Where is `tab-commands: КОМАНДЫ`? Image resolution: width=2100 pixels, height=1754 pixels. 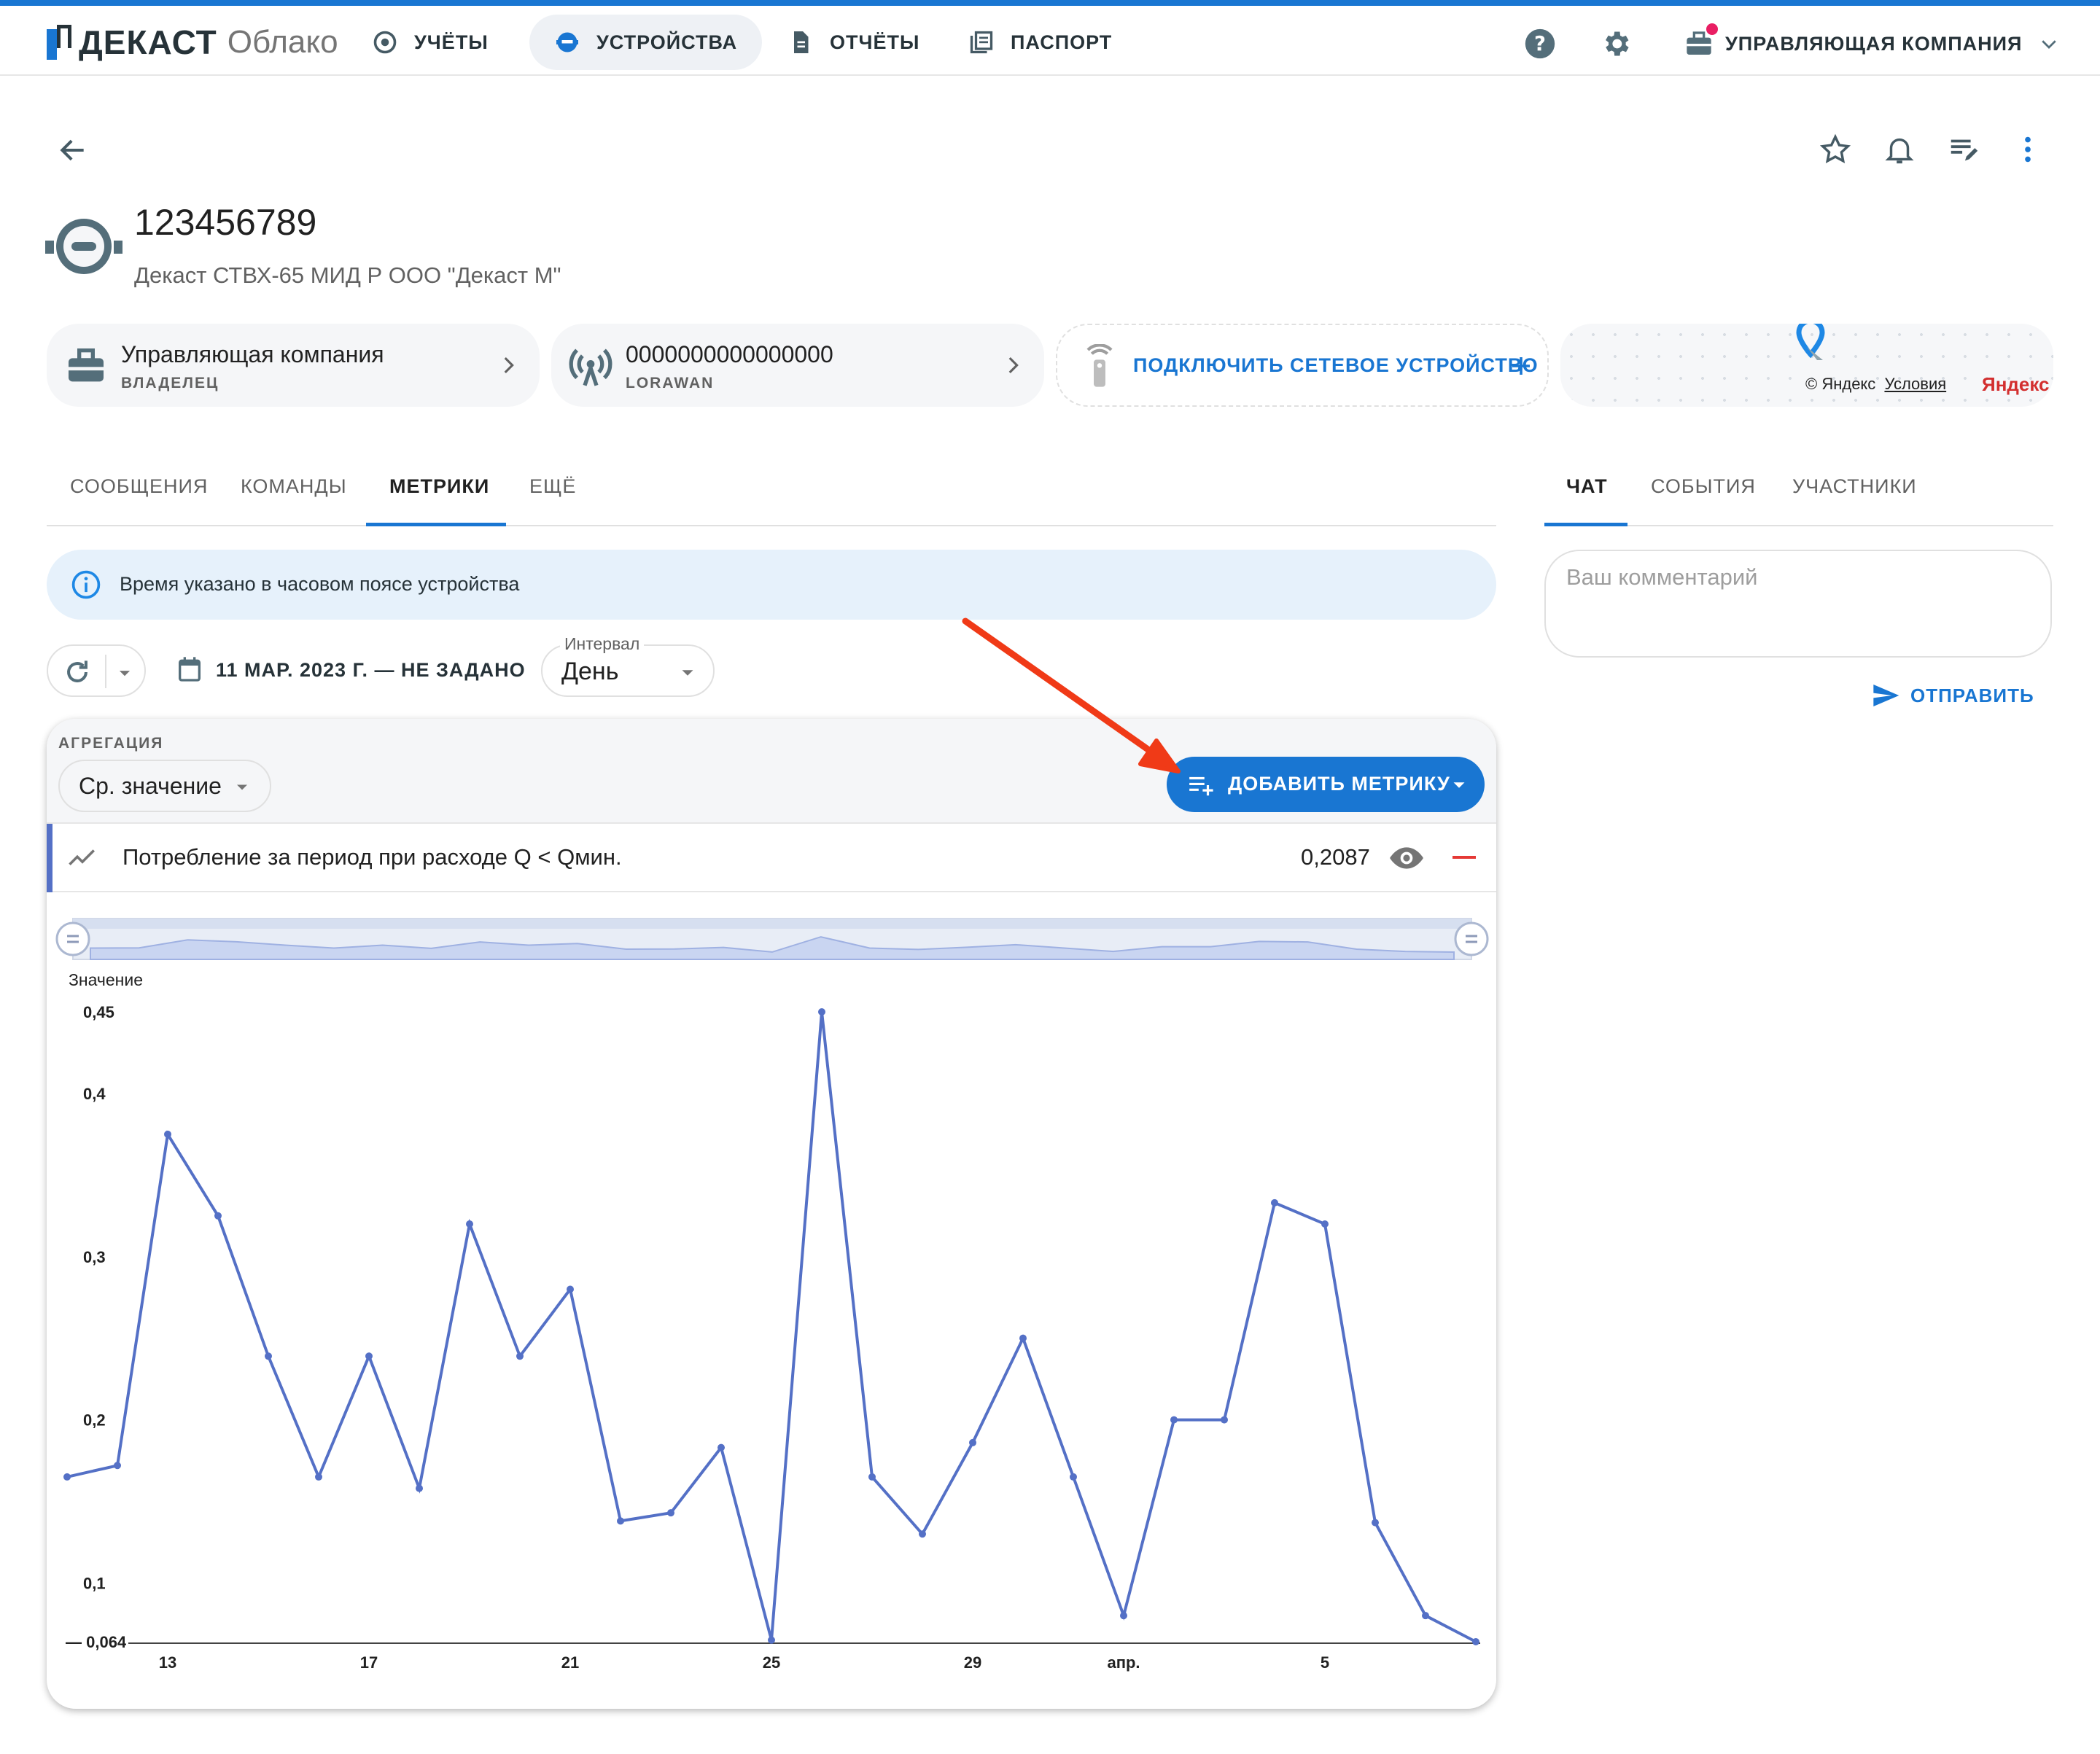
tab-commands: КОМАНДЫ is located at coordinates (294, 486).